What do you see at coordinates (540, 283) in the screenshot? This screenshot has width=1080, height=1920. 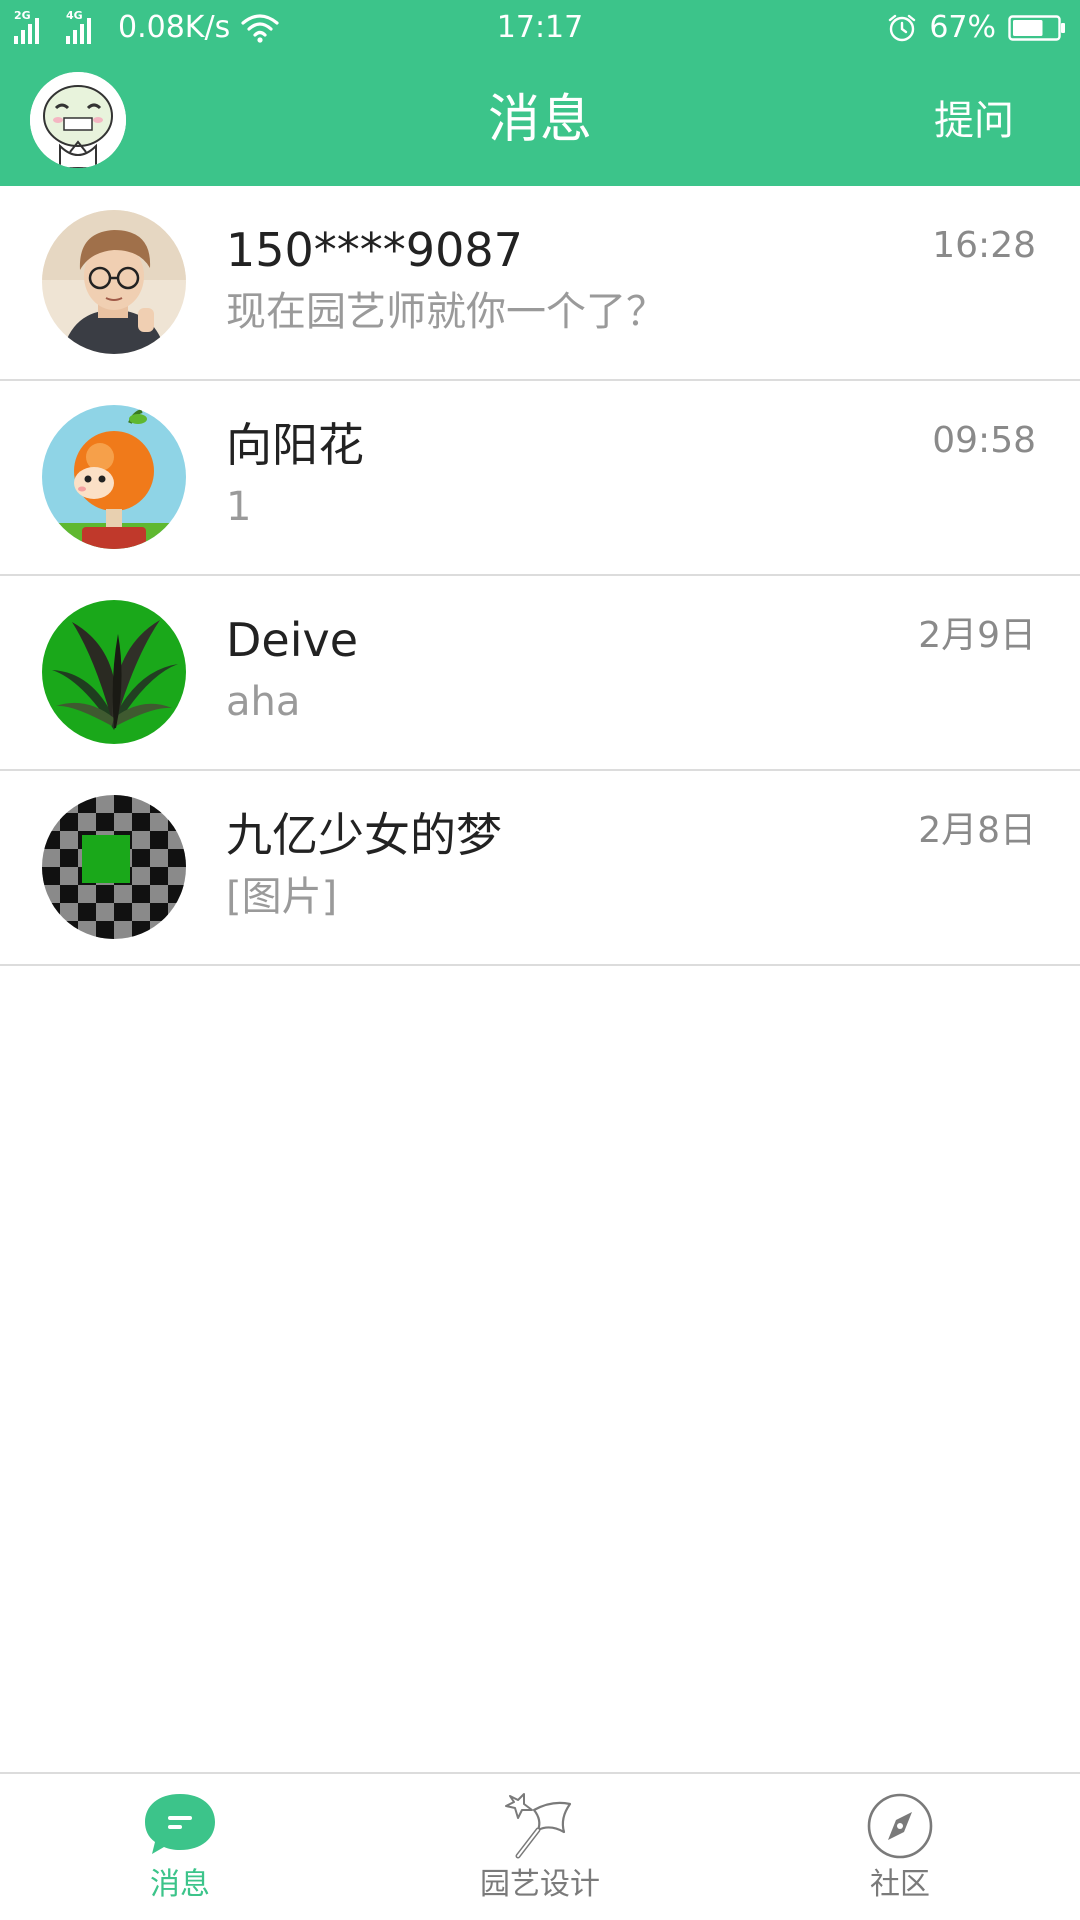 I see `conversation-item: 150****9087 现在园艺师就你一个了？ 16:28` at bounding box center [540, 283].